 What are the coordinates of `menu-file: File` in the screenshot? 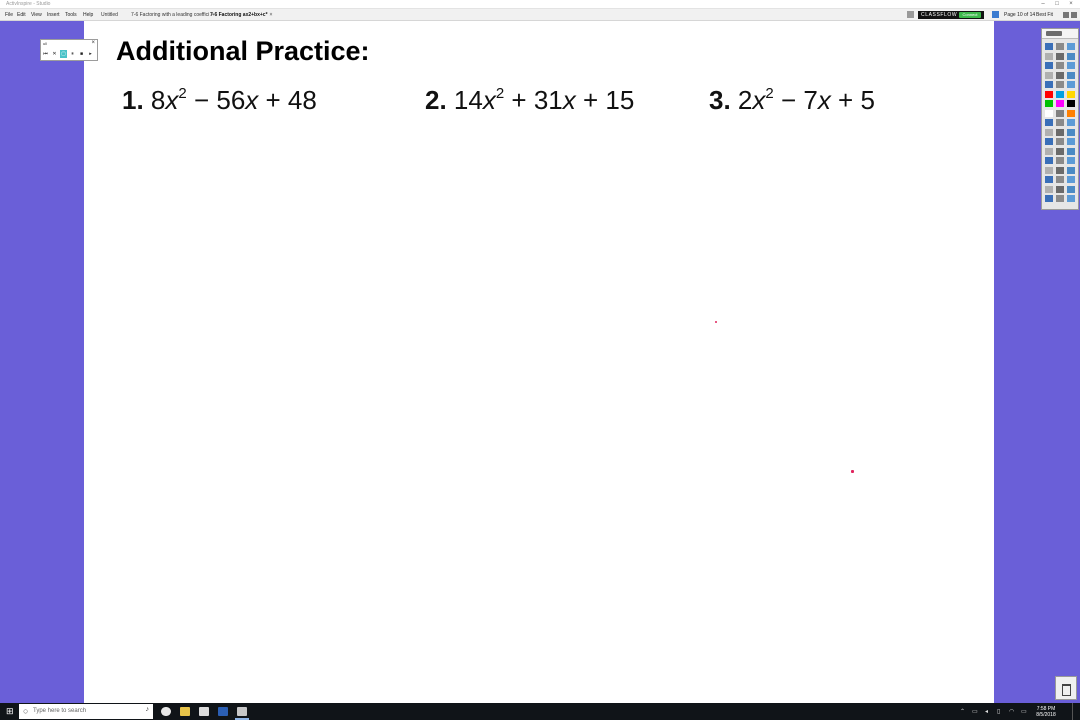 It's located at (9, 15).